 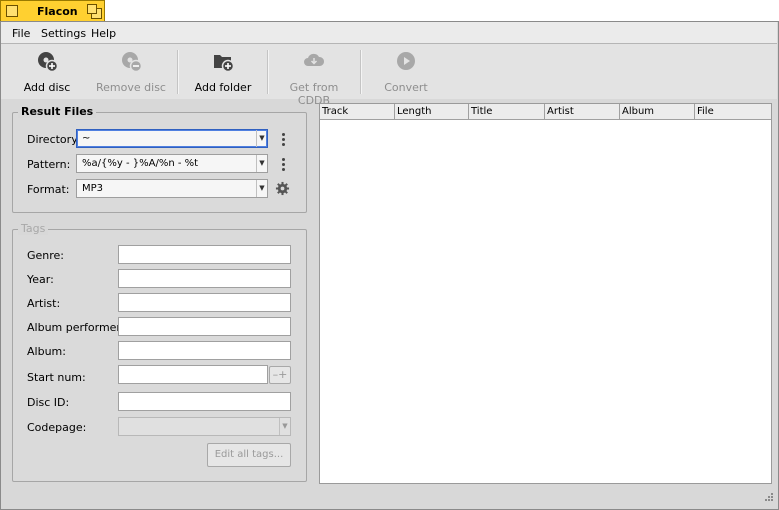 What do you see at coordinates (63, 33) in the screenshot?
I see `menu-settings: Settings` at bounding box center [63, 33].